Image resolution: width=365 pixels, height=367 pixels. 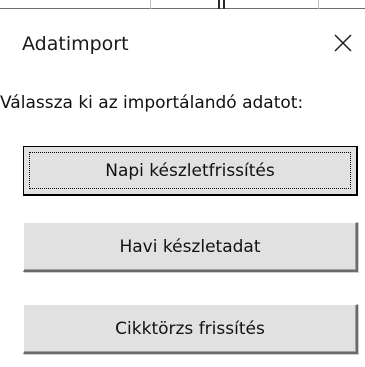 I want to click on button-label: Havi készletadat, so click(x=190, y=246).